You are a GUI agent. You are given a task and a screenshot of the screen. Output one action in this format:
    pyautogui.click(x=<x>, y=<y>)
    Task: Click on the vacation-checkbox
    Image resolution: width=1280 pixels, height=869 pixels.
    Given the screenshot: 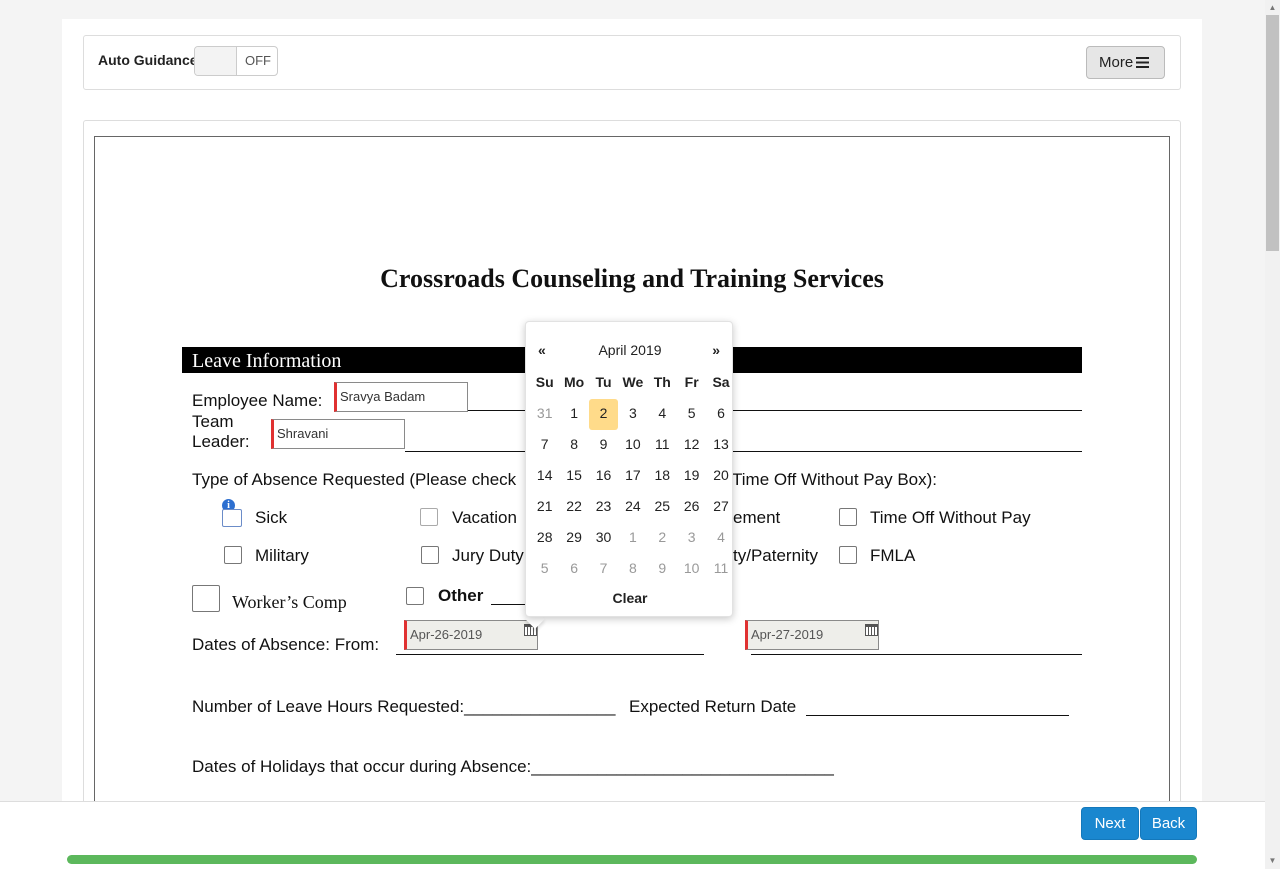 What is the action you would take?
    pyautogui.click(x=429, y=517)
    